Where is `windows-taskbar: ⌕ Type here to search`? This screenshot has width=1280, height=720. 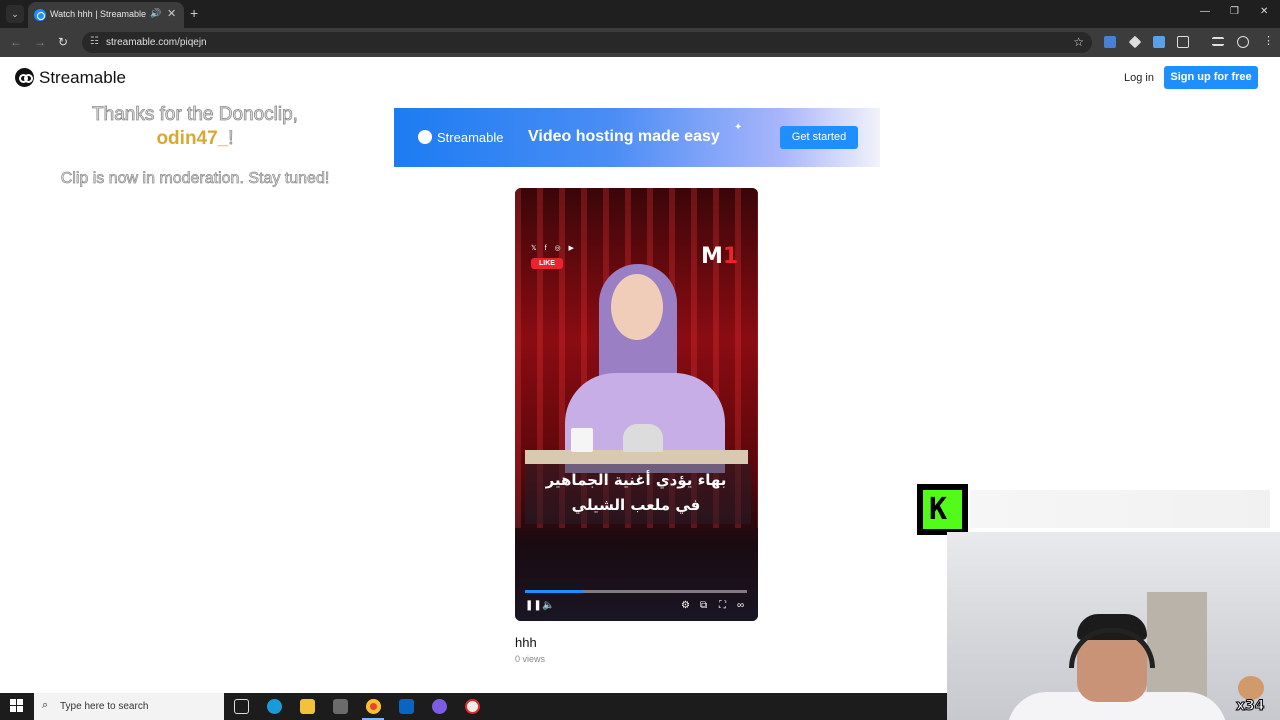 windows-taskbar: ⌕ Type here to search is located at coordinates (473, 706).